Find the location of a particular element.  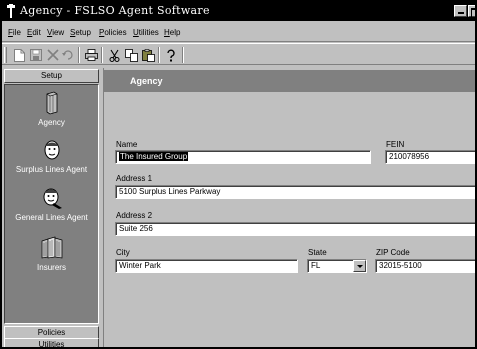

menu-help: Help is located at coordinates (172, 32).